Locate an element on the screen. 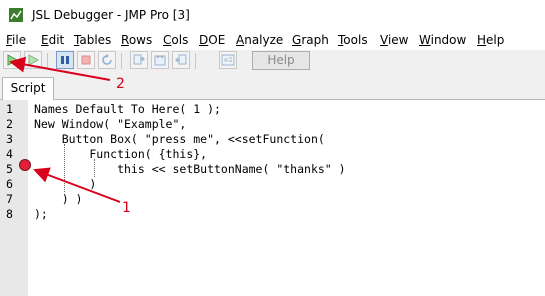 The width and height of the screenshot is (545, 296). arrow-to-run-button is located at coordinates (60, 68).